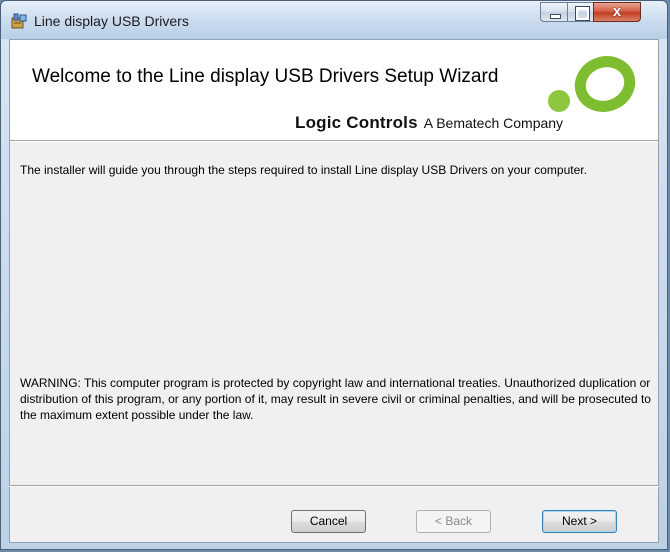 The width and height of the screenshot is (670, 552). I want to click on minimize-button, so click(554, 12).